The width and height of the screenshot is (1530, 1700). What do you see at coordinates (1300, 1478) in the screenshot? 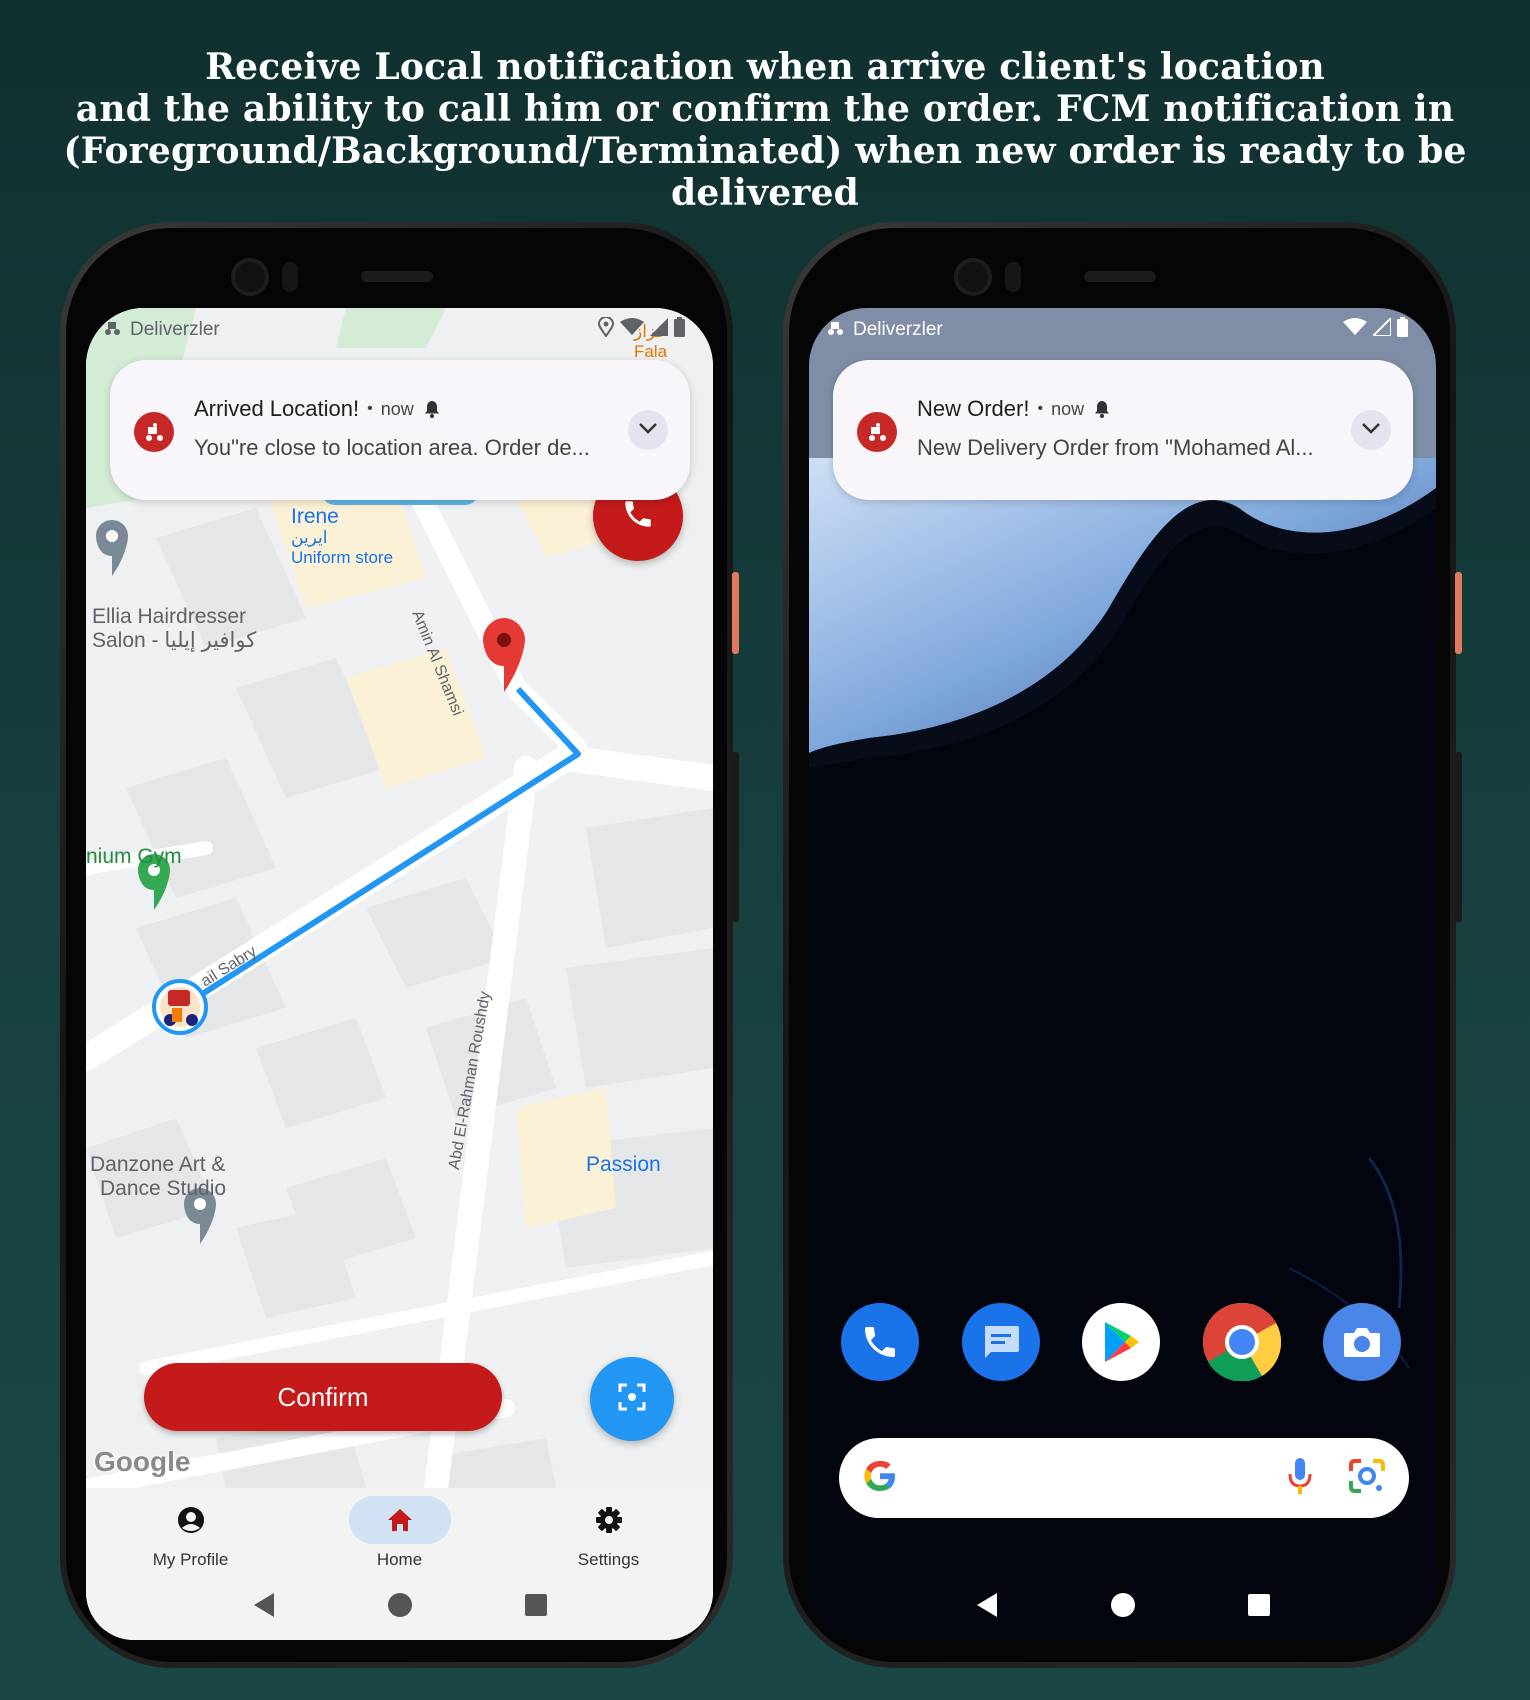
I see `microphone-icon` at bounding box center [1300, 1478].